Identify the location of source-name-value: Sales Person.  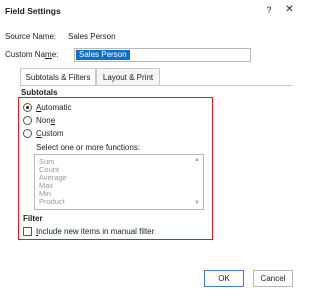
(92, 36).